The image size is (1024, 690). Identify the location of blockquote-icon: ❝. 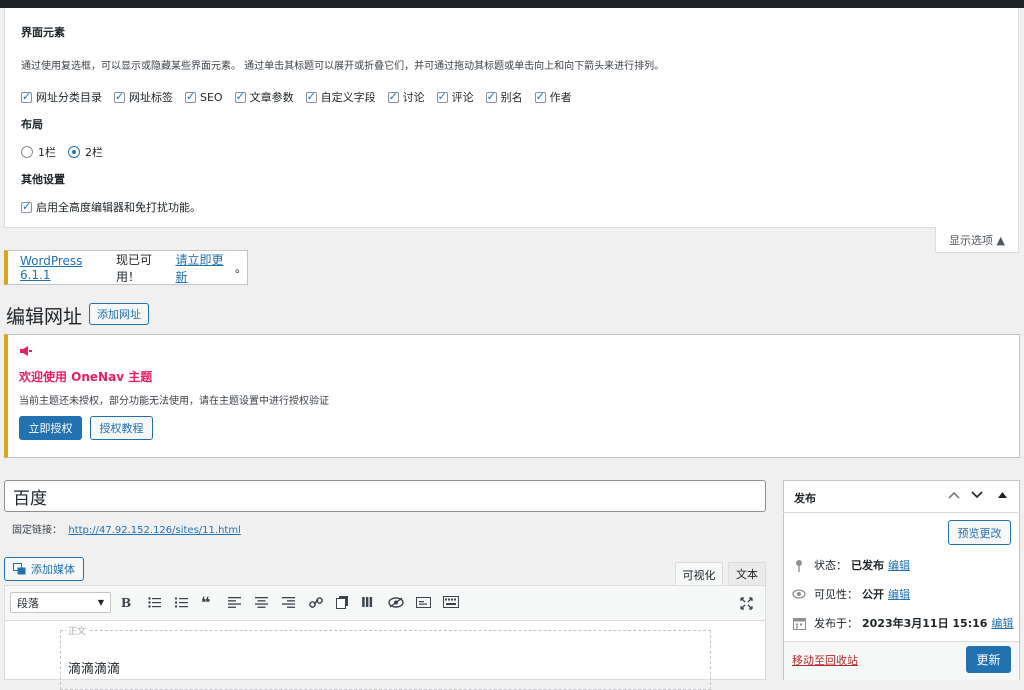
(205, 602).